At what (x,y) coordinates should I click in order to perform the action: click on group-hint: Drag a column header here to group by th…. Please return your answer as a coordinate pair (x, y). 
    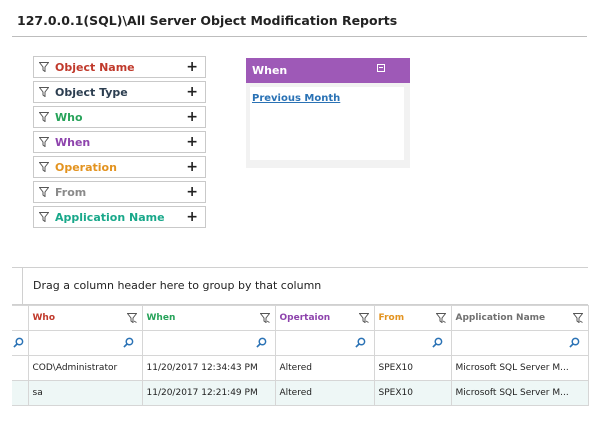
    Looking at the image, I should click on (177, 285).